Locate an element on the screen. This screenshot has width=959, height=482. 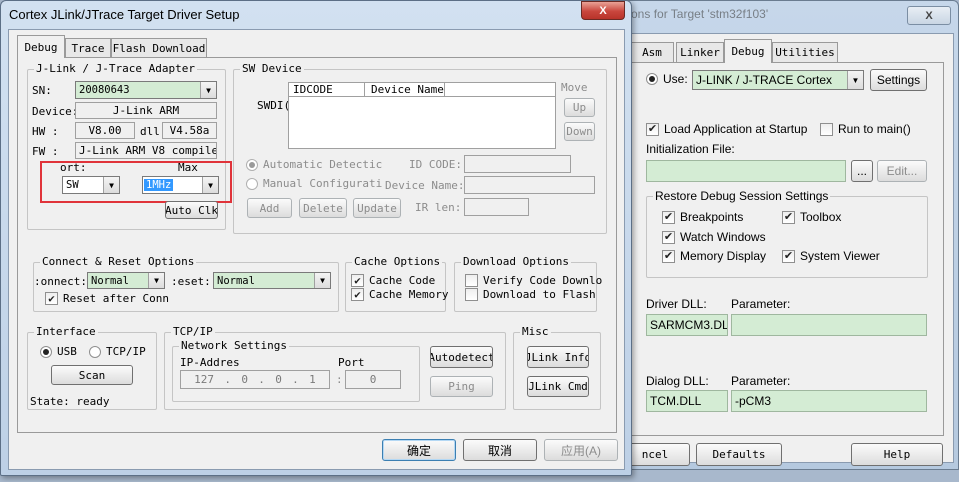
port-number-input: 0 is located at coordinates (373, 379).